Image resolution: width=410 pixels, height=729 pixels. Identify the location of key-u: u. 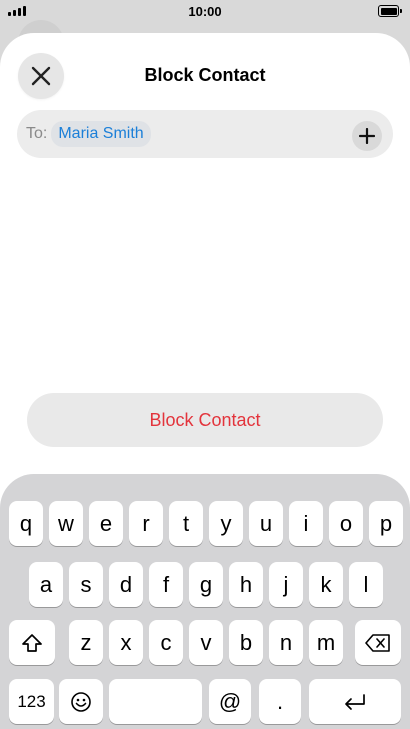
(266, 523).